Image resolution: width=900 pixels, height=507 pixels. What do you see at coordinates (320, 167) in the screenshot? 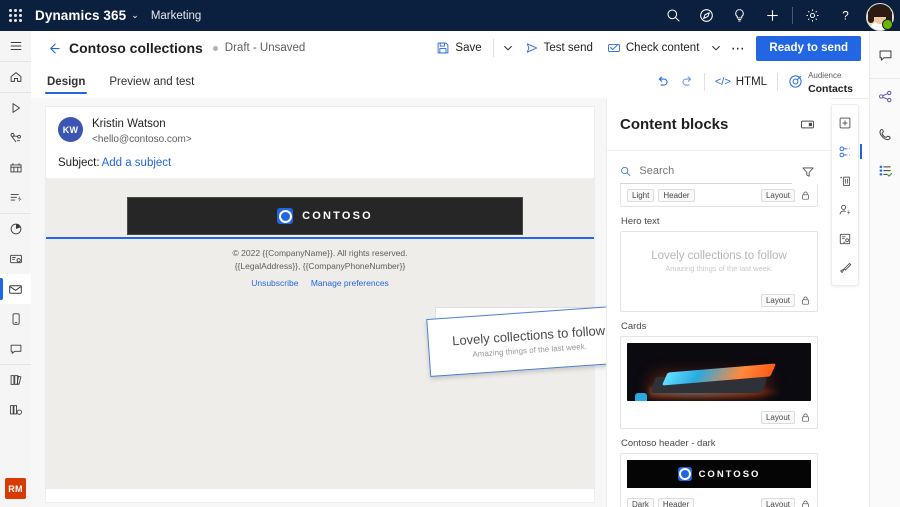
I see `subject-row: Subject: Add a subject` at bounding box center [320, 167].